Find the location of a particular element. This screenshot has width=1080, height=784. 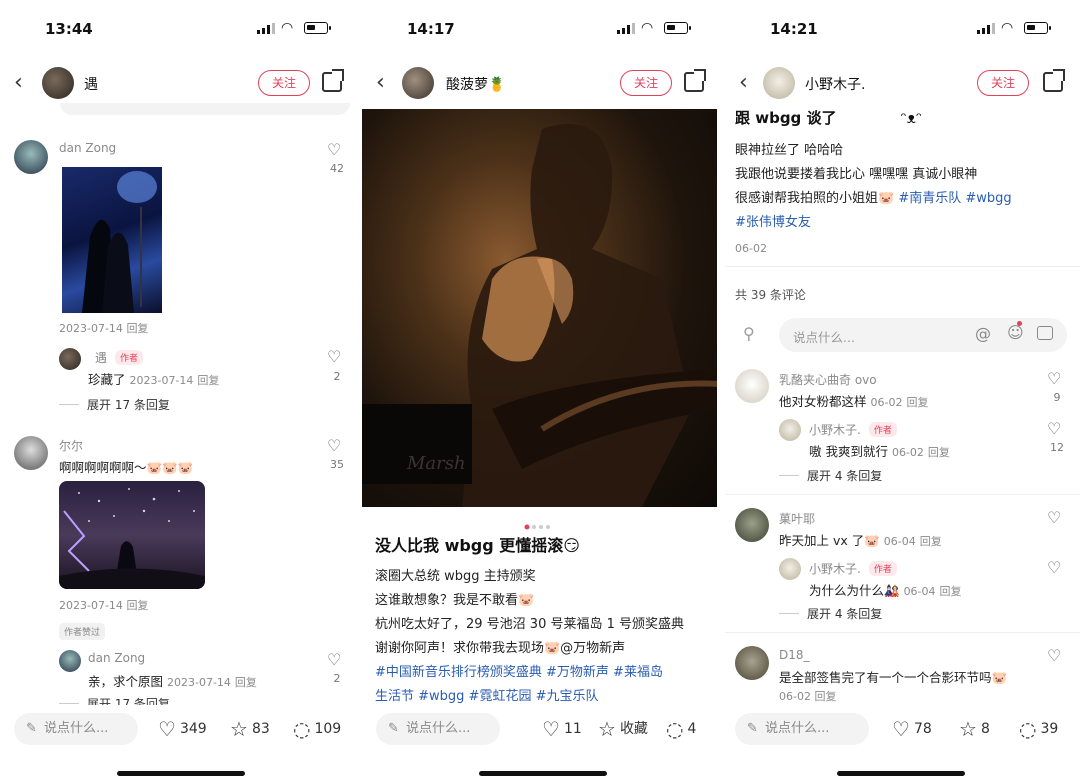

collect-button: ☆ 收藏 is located at coordinates (623, 729).